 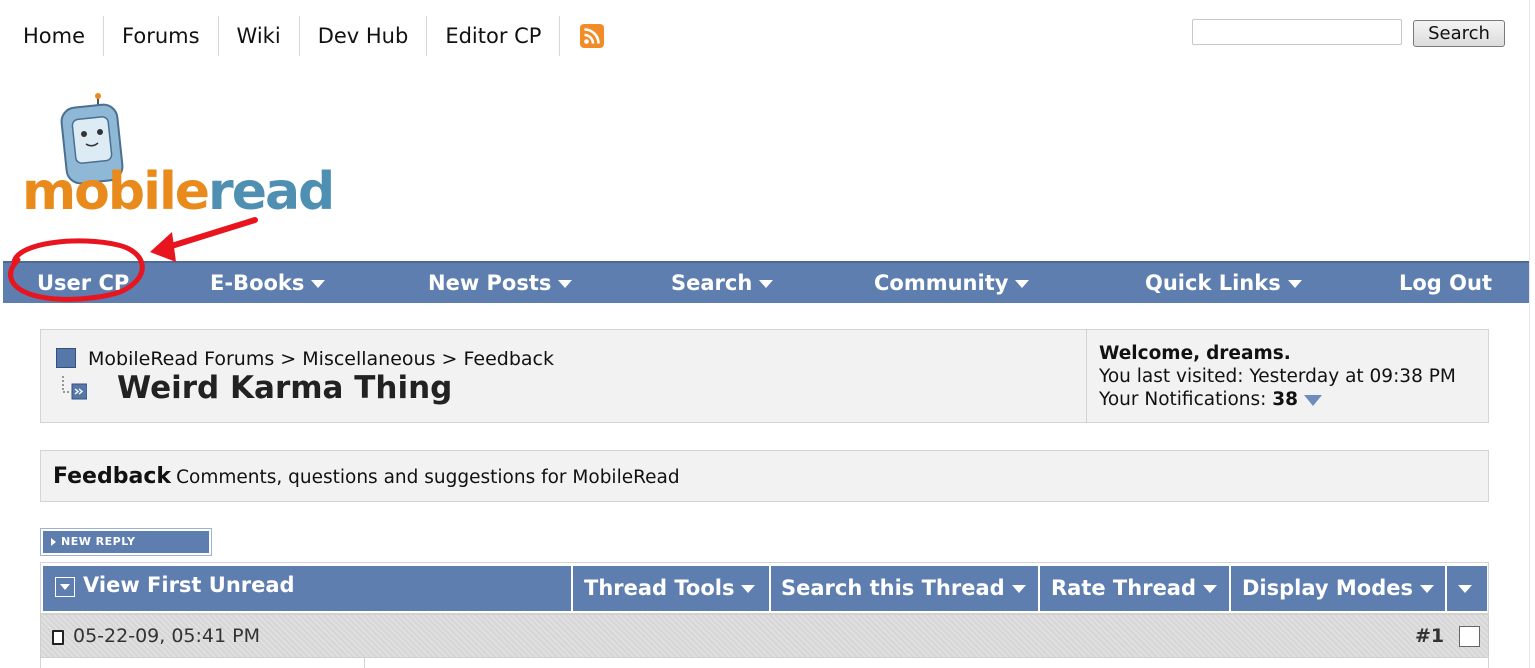 I want to click on search-input, so click(x=1297, y=32).